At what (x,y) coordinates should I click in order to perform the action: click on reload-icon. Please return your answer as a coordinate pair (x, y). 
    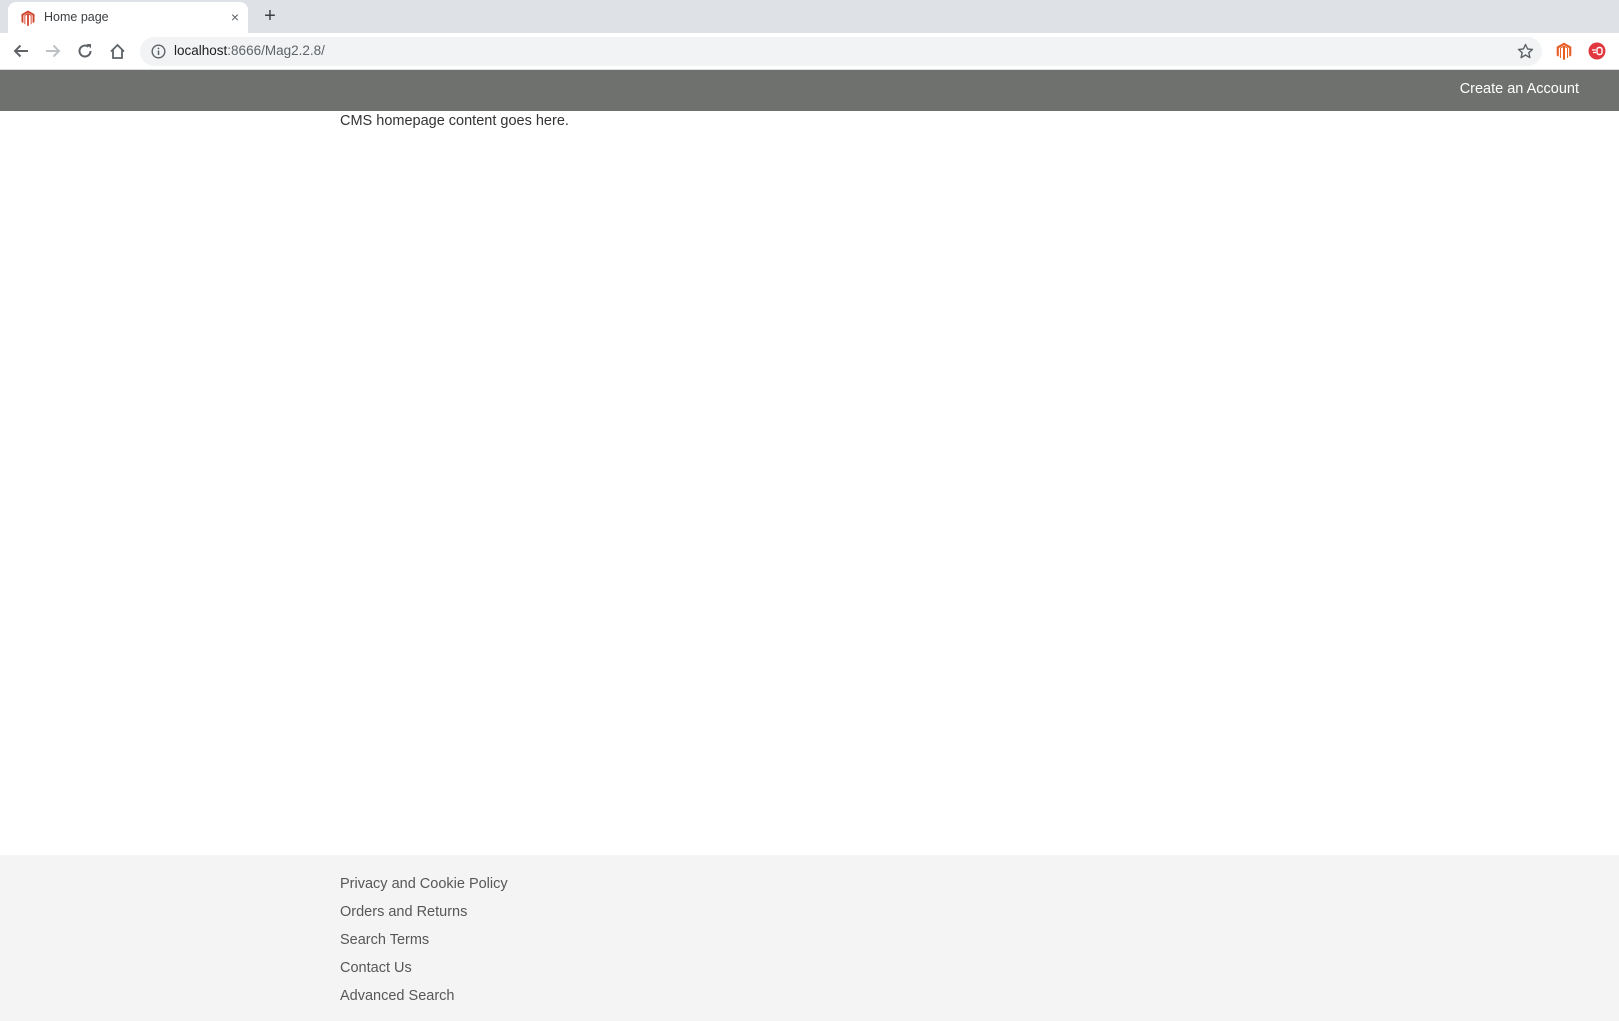
    Looking at the image, I should click on (85, 51).